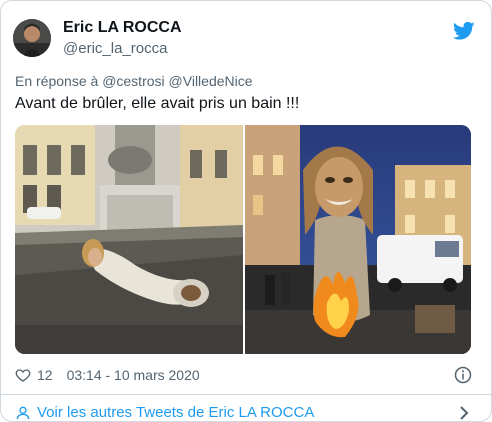 The image size is (492, 422). What do you see at coordinates (32, 38) in the screenshot?
I see `author-avatar` at bounding box center [32, 38].